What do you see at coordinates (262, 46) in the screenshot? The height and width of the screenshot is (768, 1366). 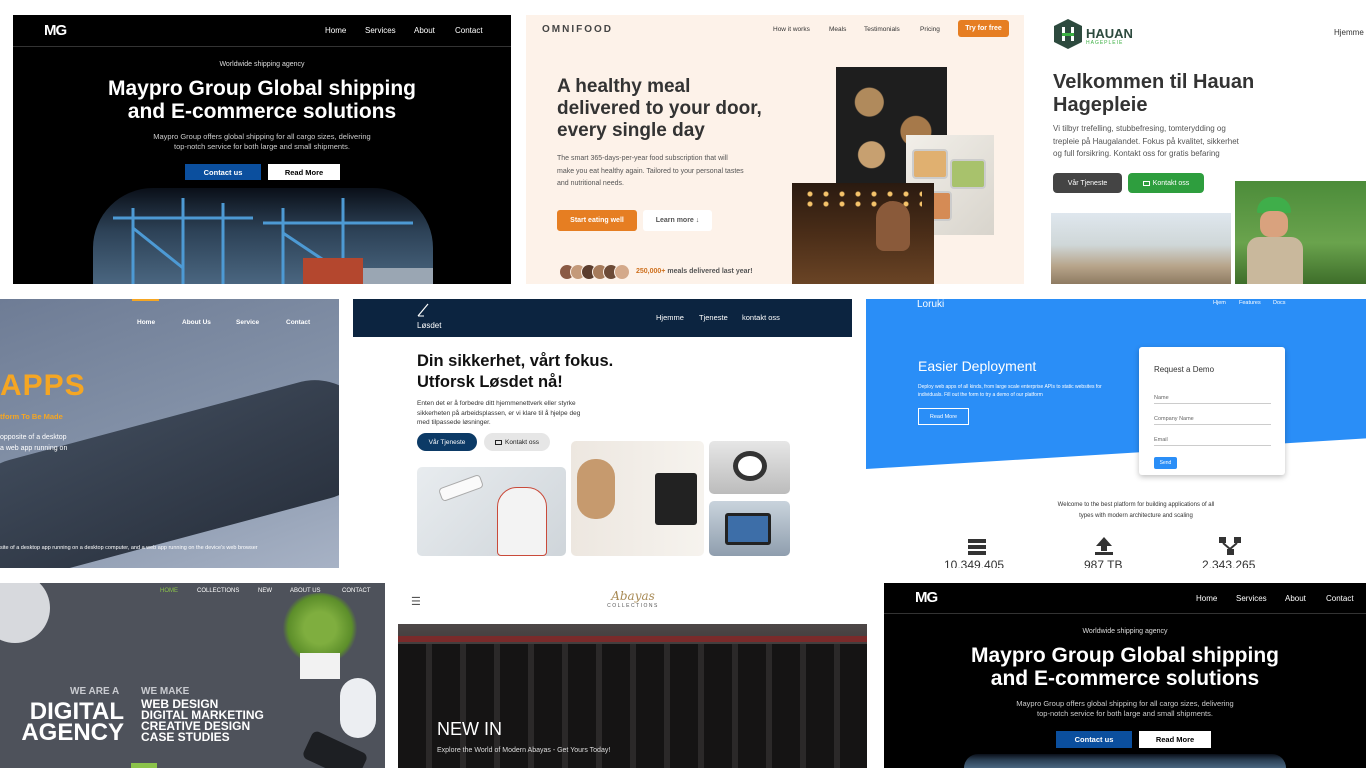 I see `header-divider` at bounding box center [262, 46].